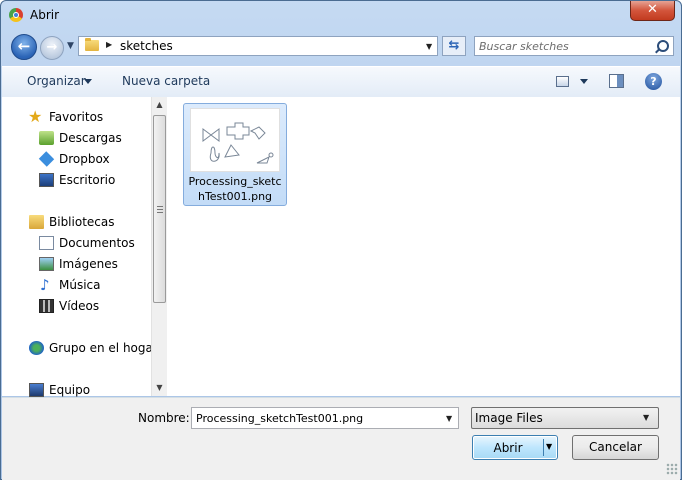  Describe the element at coordinates (509, 418) in the screenshot. I see `file-type-value: Image Files` at that location.